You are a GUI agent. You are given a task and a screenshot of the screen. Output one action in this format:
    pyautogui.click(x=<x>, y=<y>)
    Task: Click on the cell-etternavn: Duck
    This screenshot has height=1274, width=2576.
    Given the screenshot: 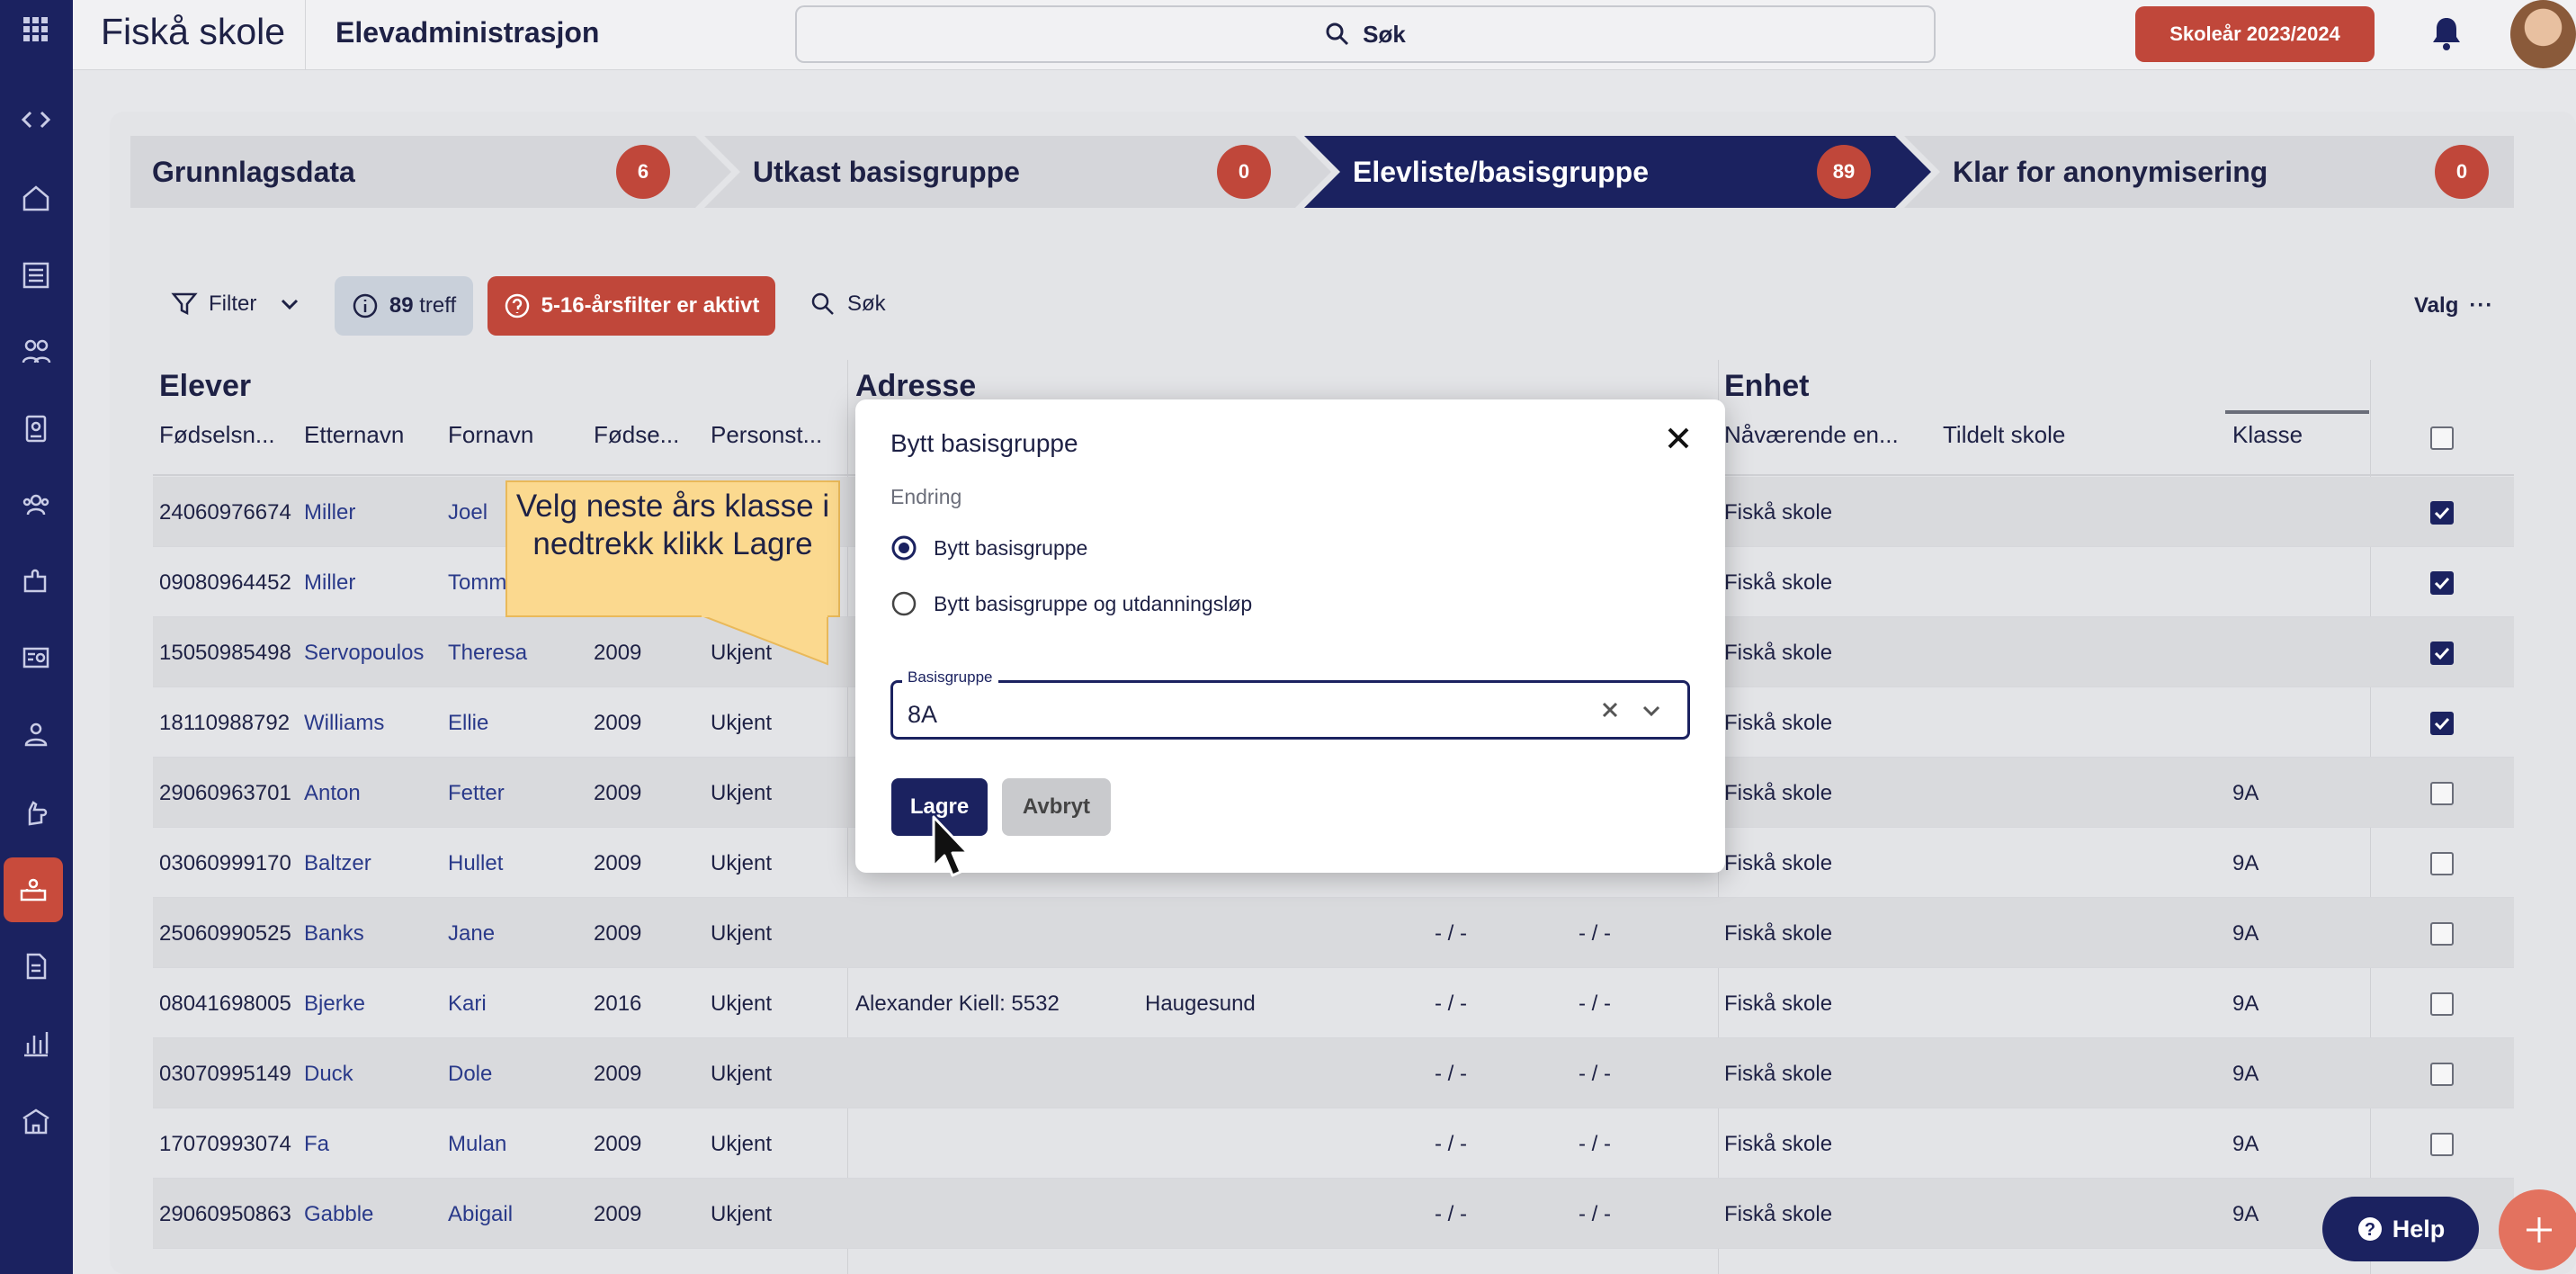 What is the action you would take?
    pyautogui.click(x=328, y=1074)
    